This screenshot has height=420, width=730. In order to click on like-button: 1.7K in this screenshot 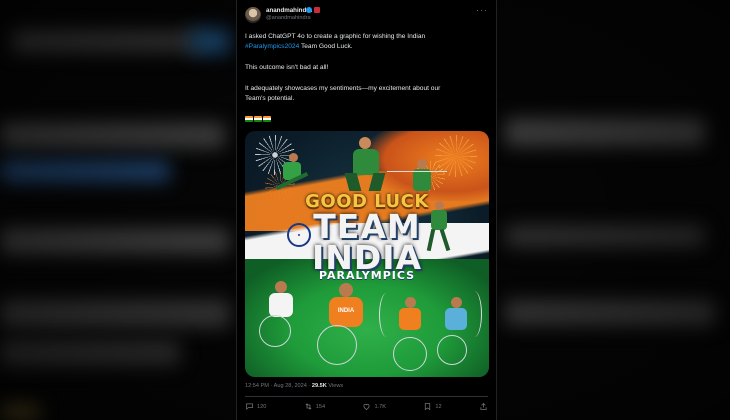, I will do `click(374, 406)`.